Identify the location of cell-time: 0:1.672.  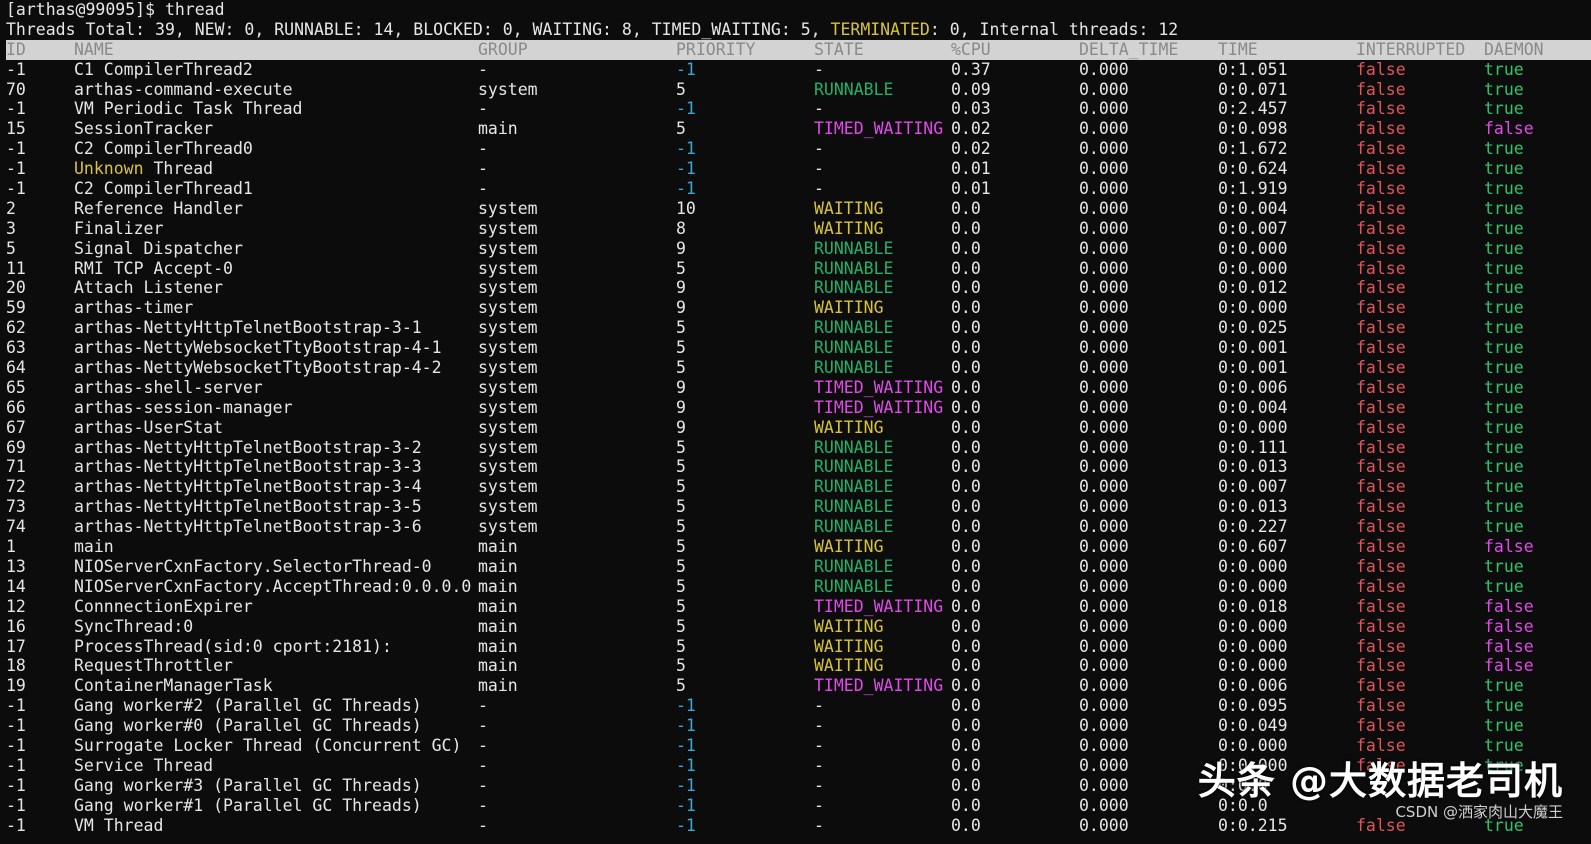
(1253, 149).